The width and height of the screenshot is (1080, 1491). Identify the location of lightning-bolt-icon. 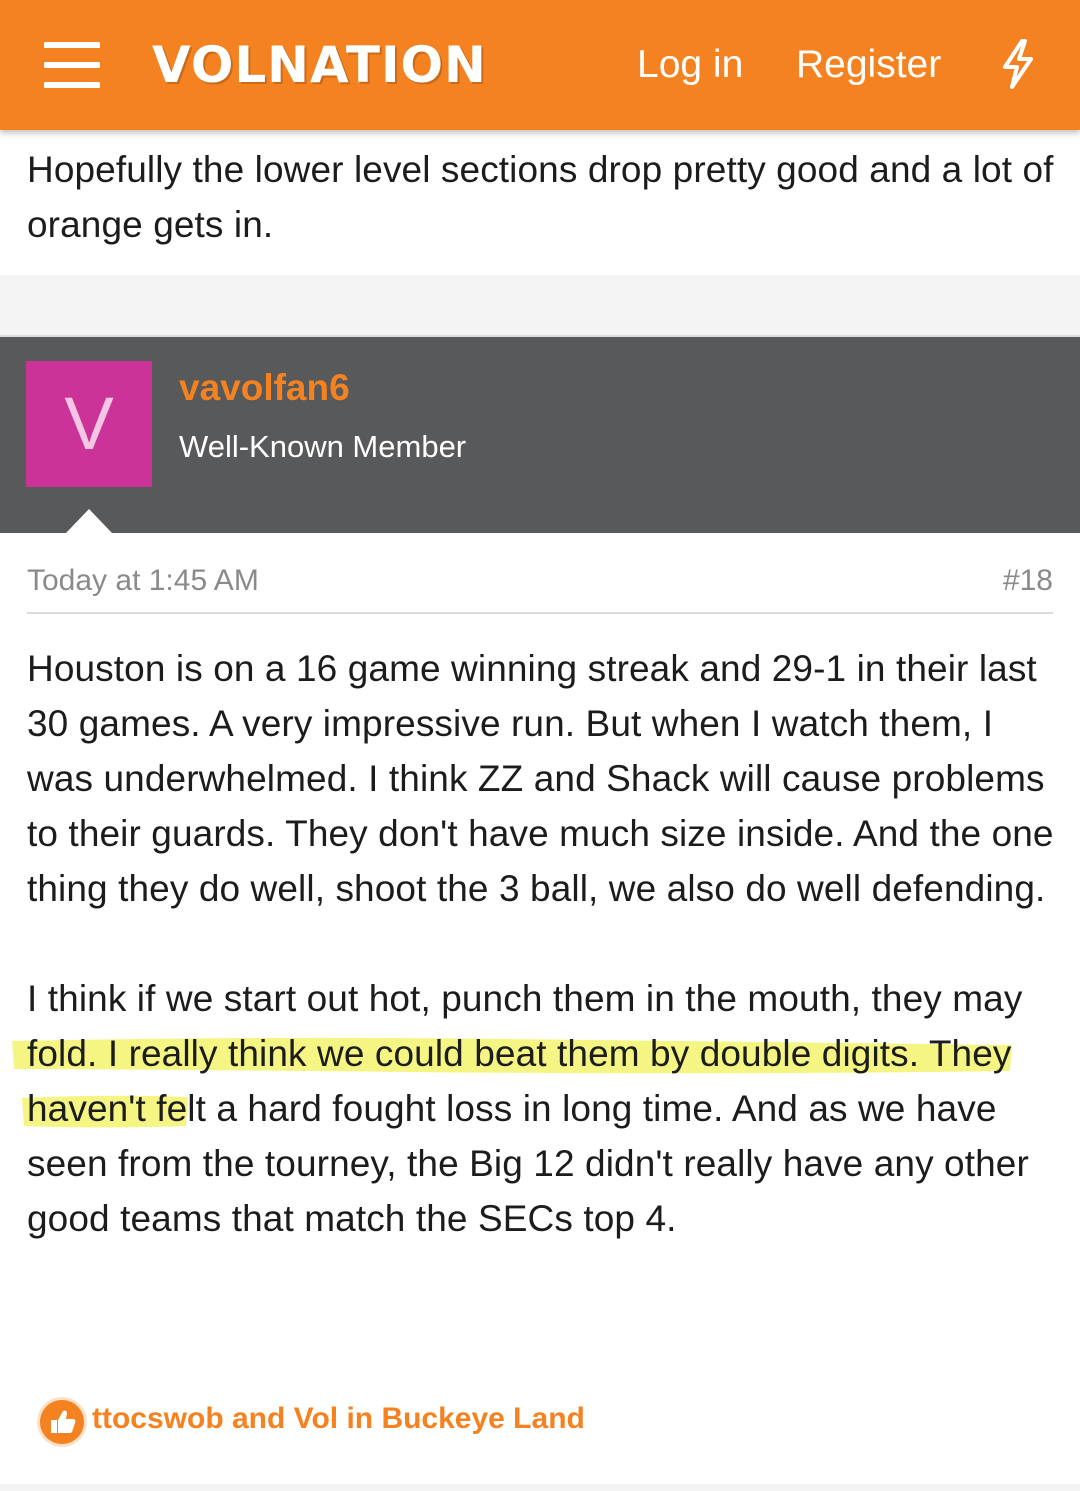
(1018, 64).